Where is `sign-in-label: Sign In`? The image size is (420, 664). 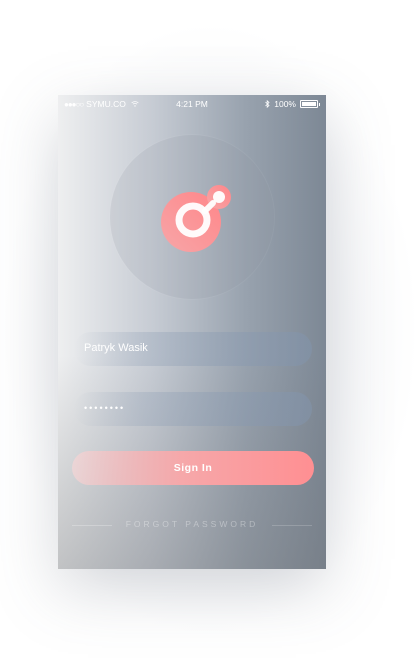
sign-in-label: Sign In is located at coordinates (193, 468).